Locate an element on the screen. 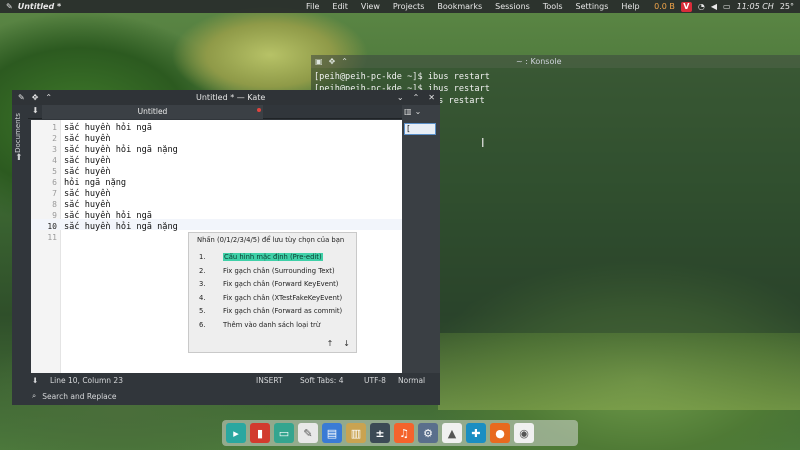  option-label: Cấu hình mặc định (Pre-edit) is located at coordinates (273, 257).